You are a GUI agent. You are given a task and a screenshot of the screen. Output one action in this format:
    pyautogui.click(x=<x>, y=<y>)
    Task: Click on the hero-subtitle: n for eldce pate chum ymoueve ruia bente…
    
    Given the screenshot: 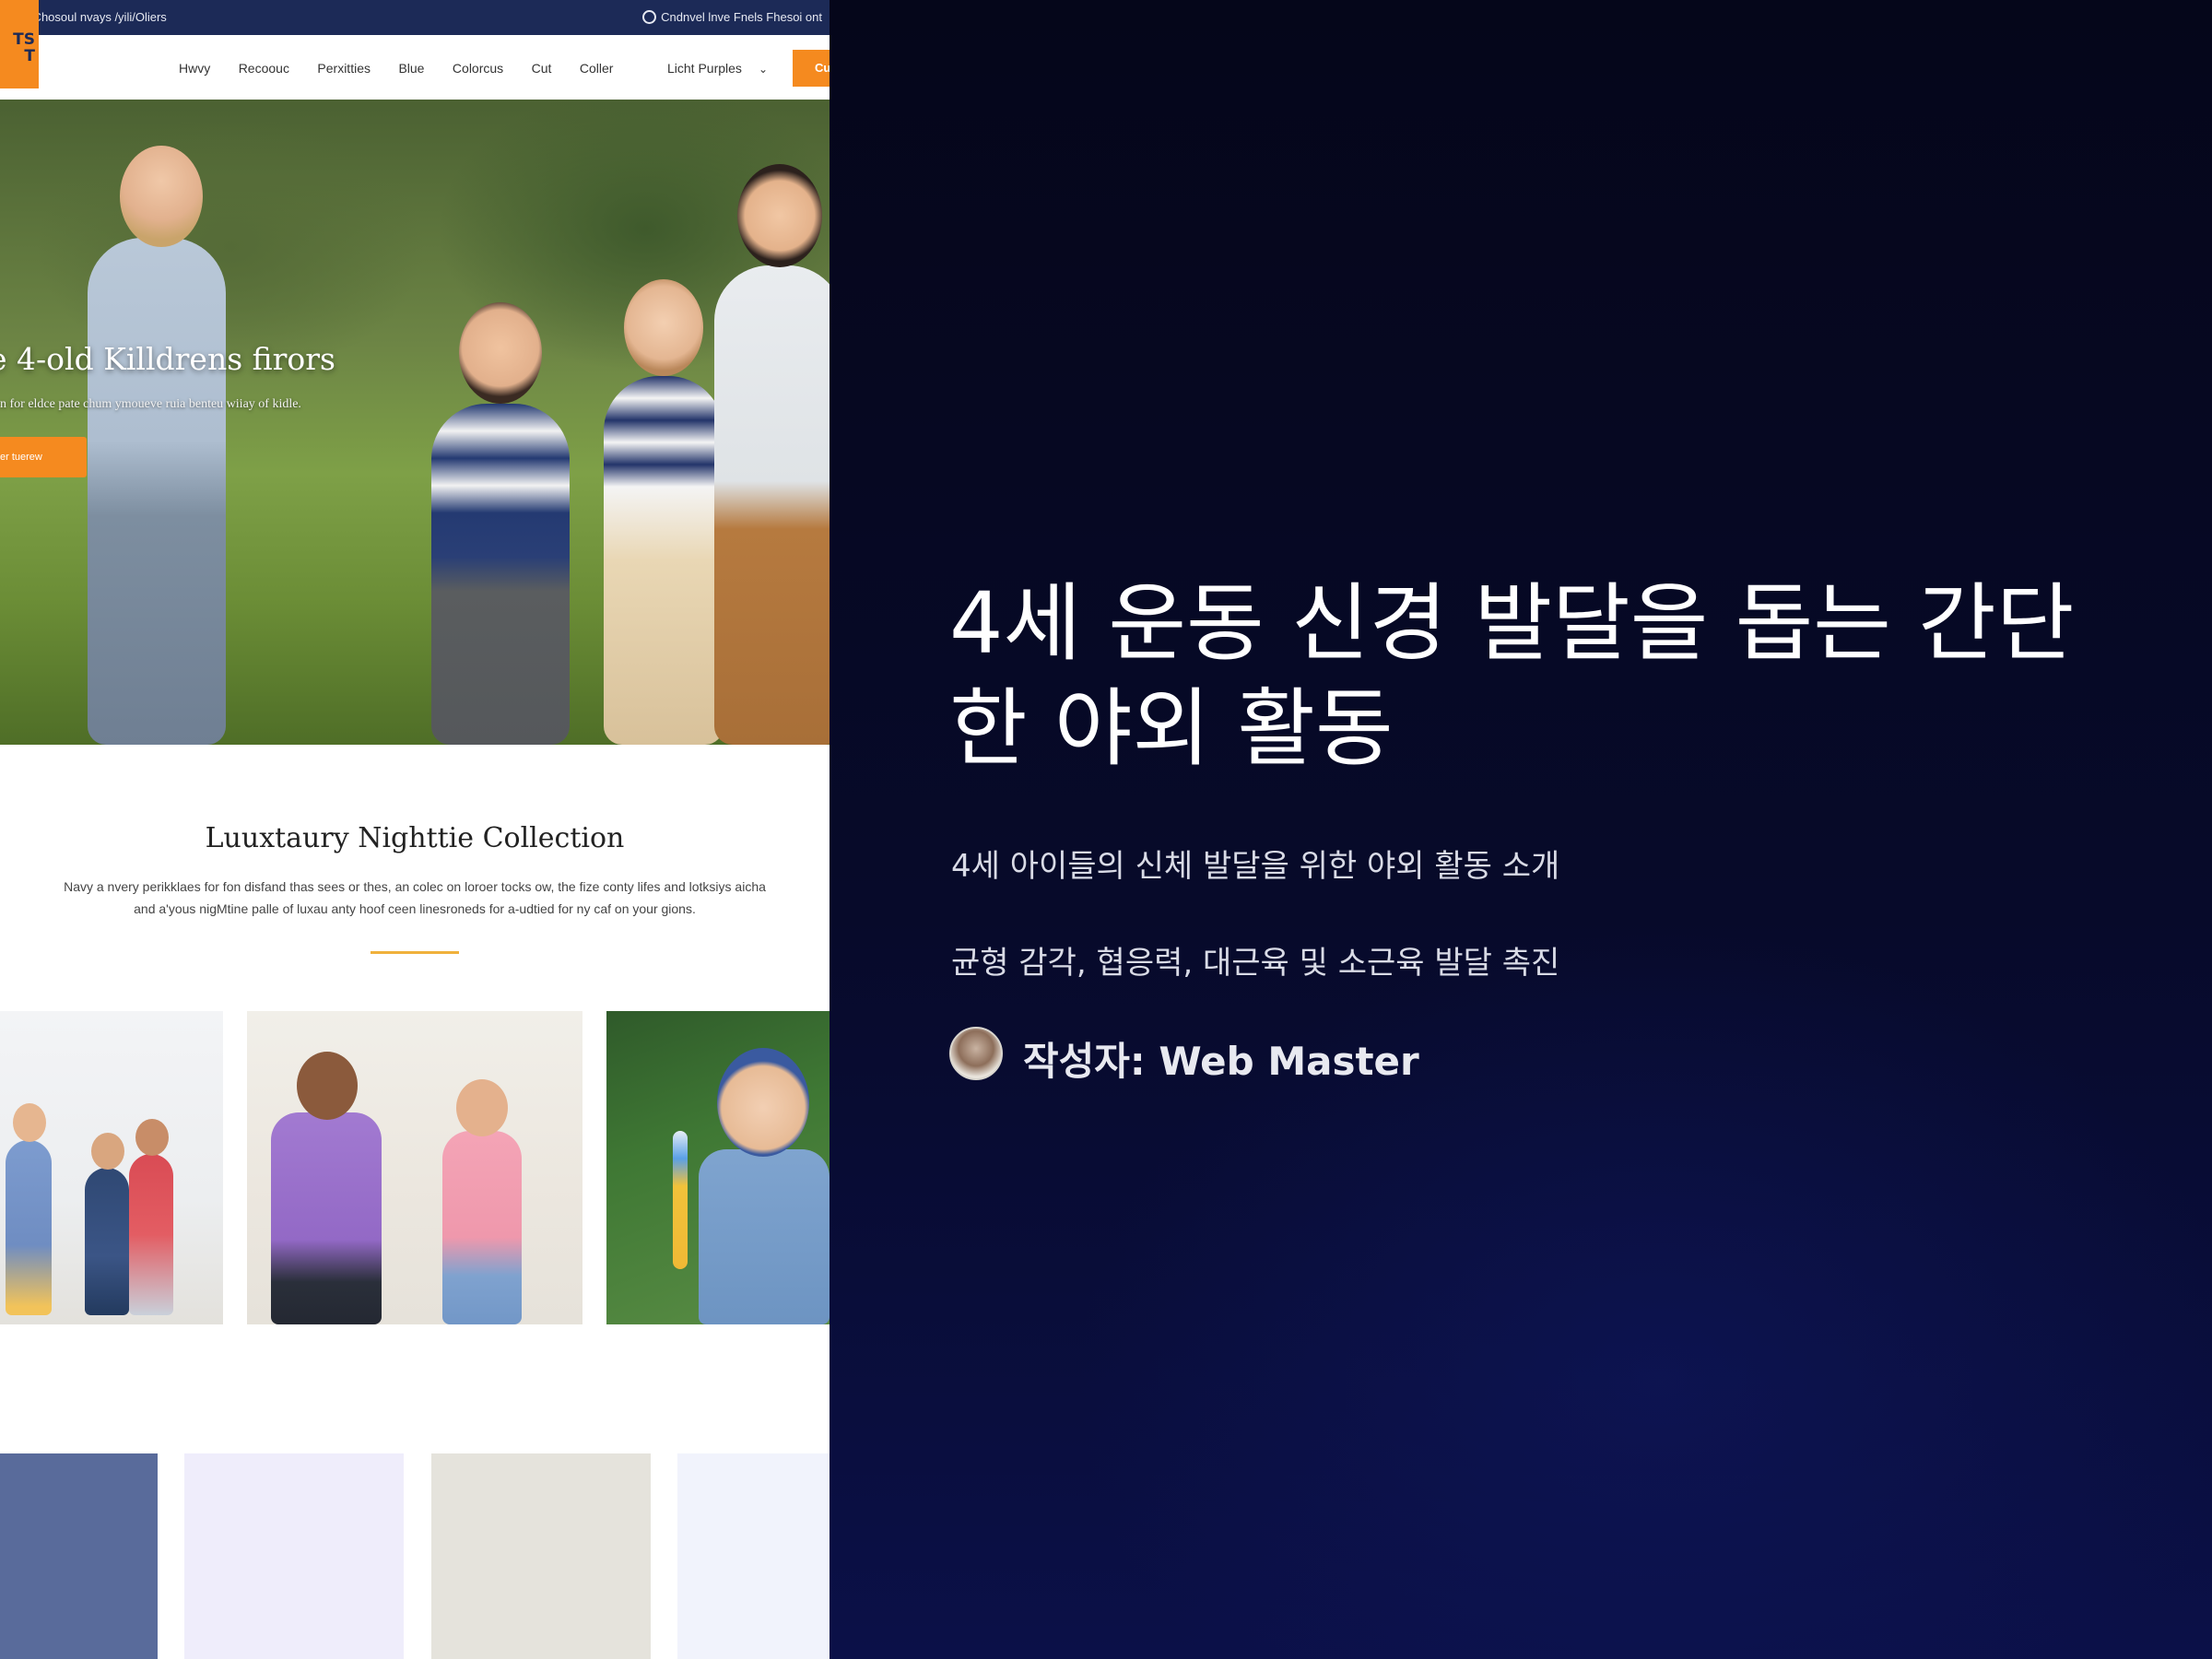 What is the action you would take?
    pyautogui.click(x=150, y=404)
    